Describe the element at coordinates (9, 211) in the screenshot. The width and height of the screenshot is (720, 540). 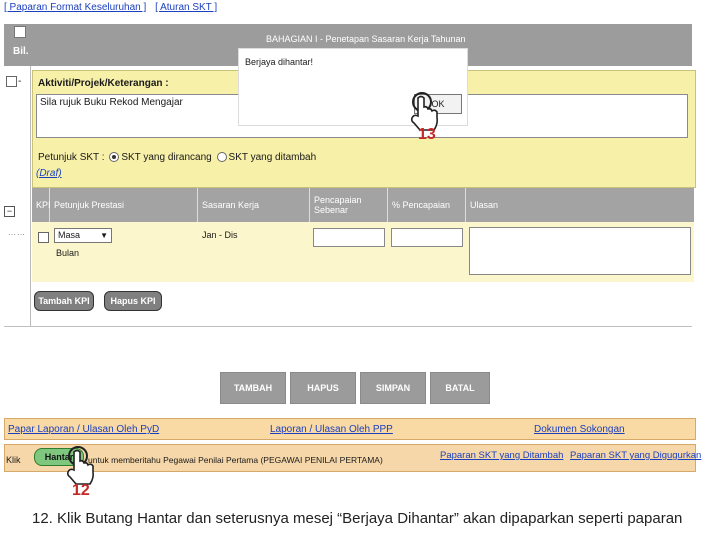
I see `collapse-minus-icon: −` at that location.